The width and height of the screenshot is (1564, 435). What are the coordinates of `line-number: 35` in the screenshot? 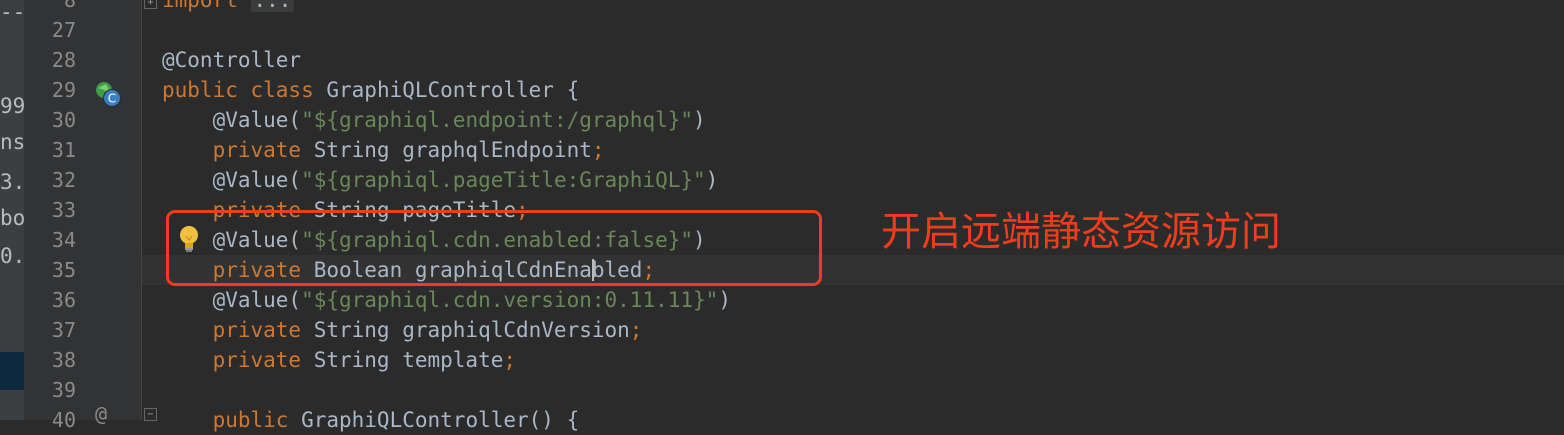 It's located at (63, 270).